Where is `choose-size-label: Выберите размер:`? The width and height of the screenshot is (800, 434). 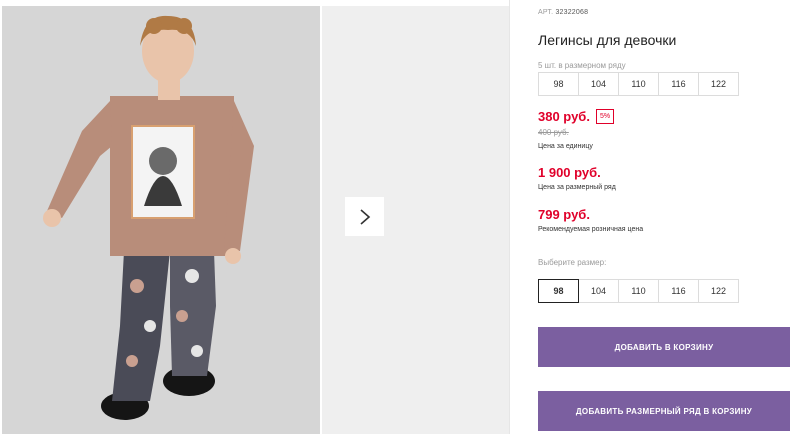
choose-size-label: Выберите размер: is located at coordinates (572, 262).